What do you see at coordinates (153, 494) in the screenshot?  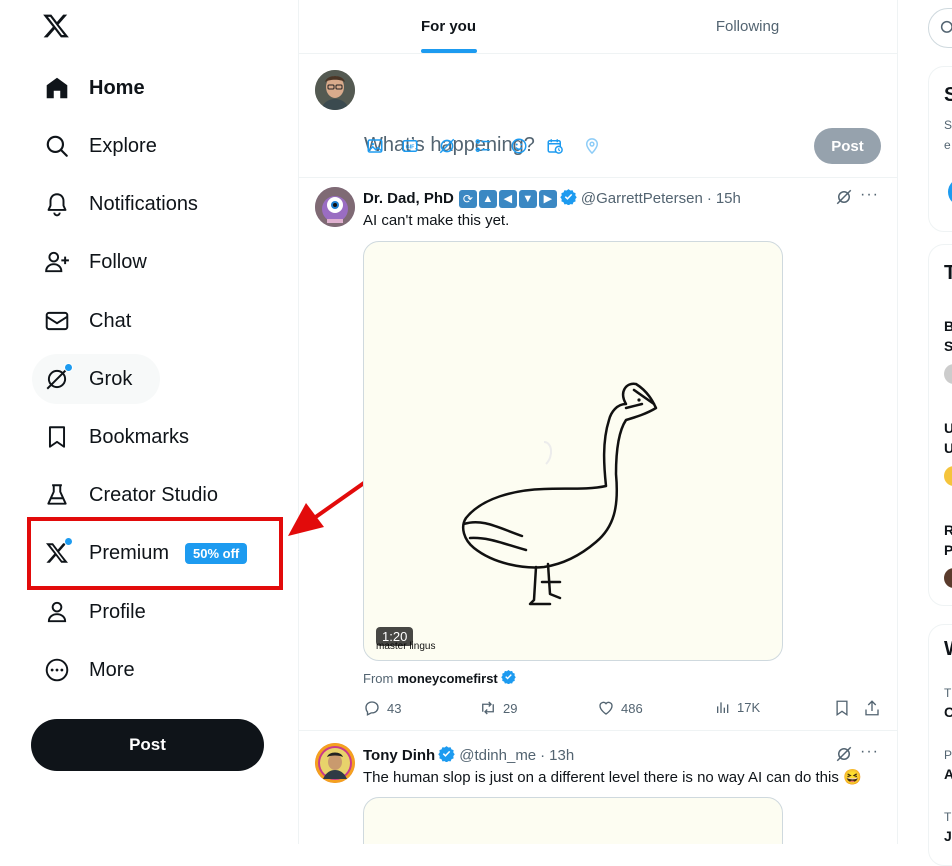 I see `sidebar-item-label: Creator Studio` at bounding box center [153, 494].